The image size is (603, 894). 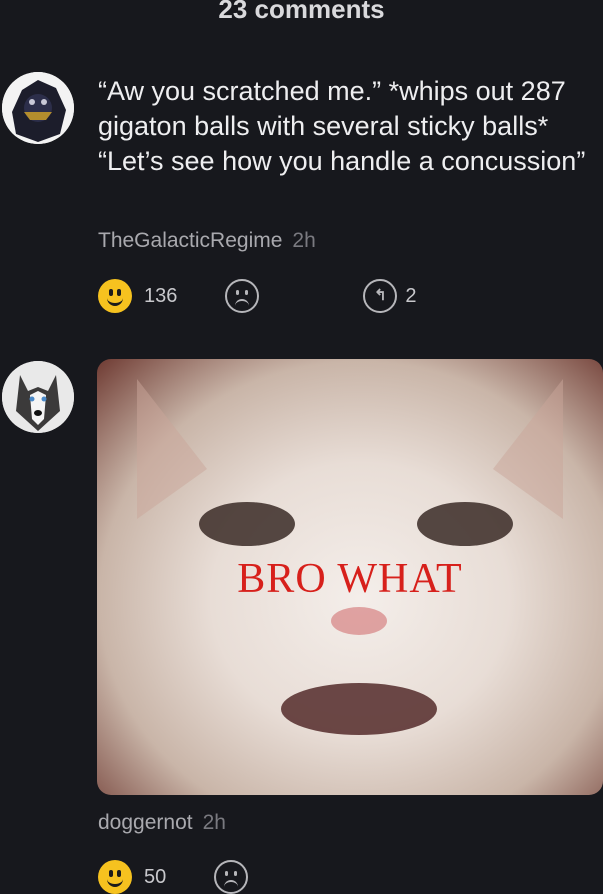 What do you see at coordinates (301, 12) in the screenshot?
I see `comments-header: 23 comments` at bounding box center [301, 12].